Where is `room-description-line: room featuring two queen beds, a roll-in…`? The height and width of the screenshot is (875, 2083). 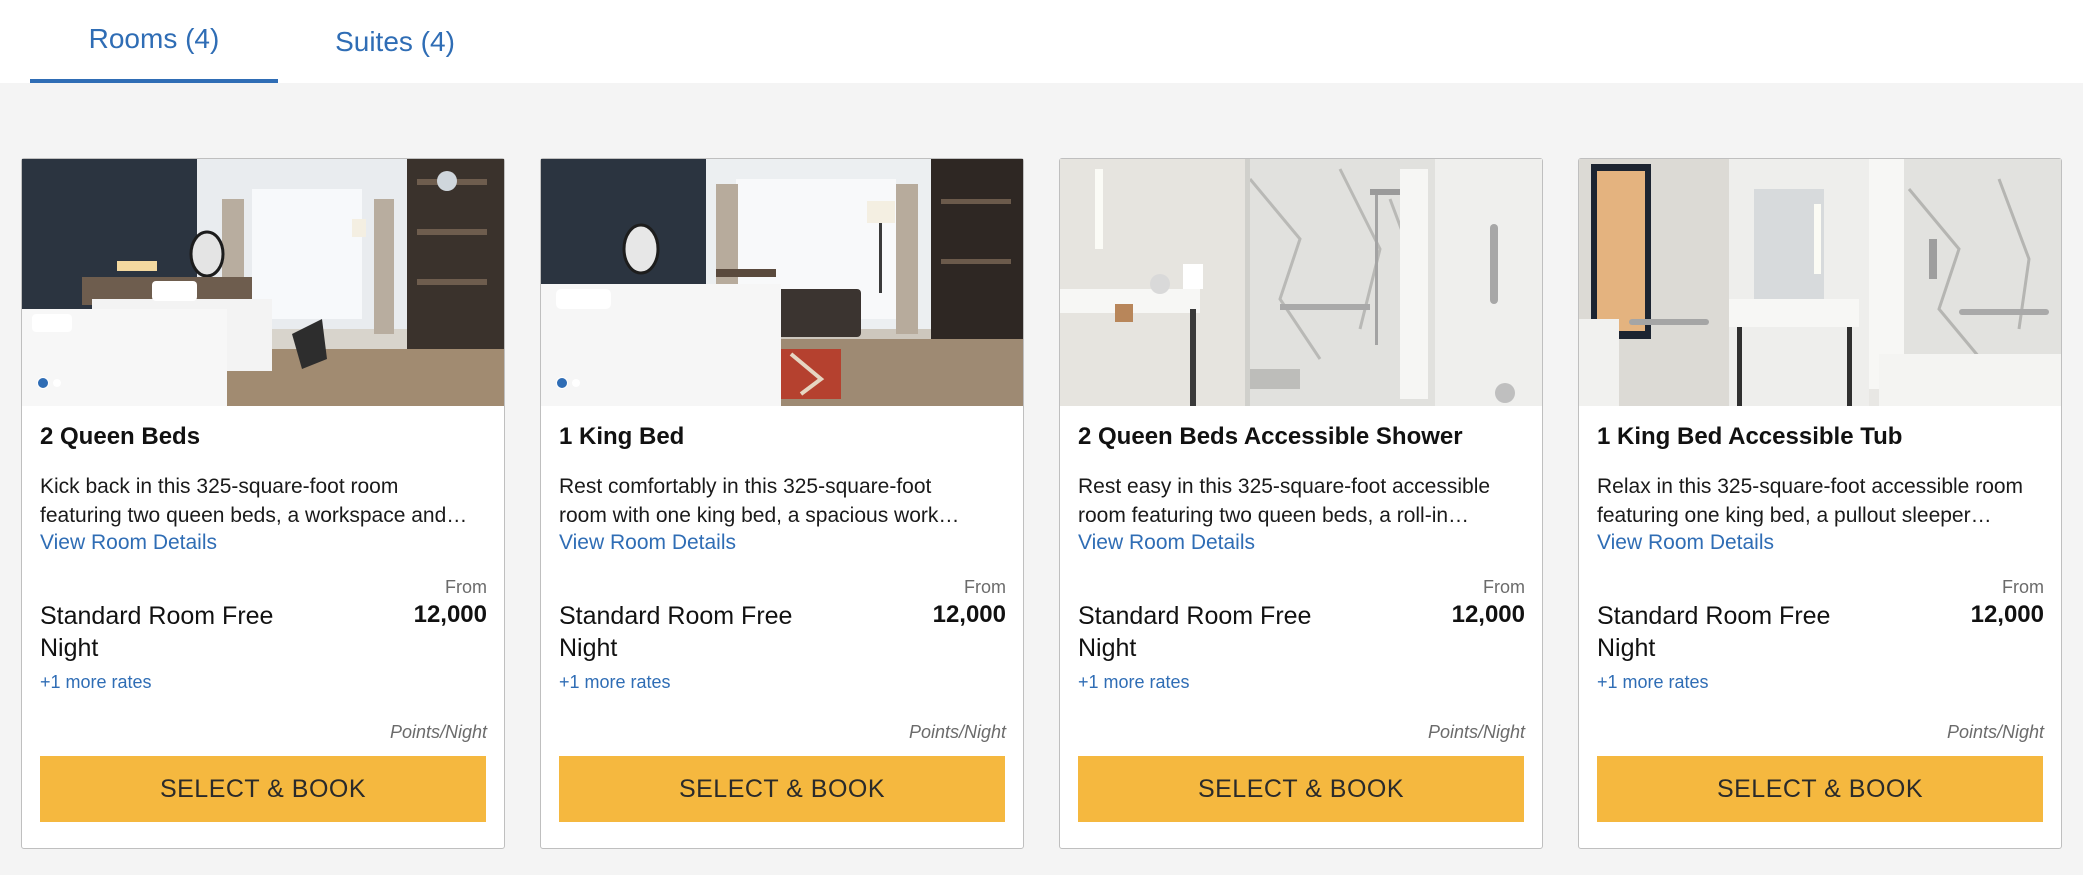
room-description-line: room featuring two queen beds, a roll-in… is located at coordinates (1274, 515).